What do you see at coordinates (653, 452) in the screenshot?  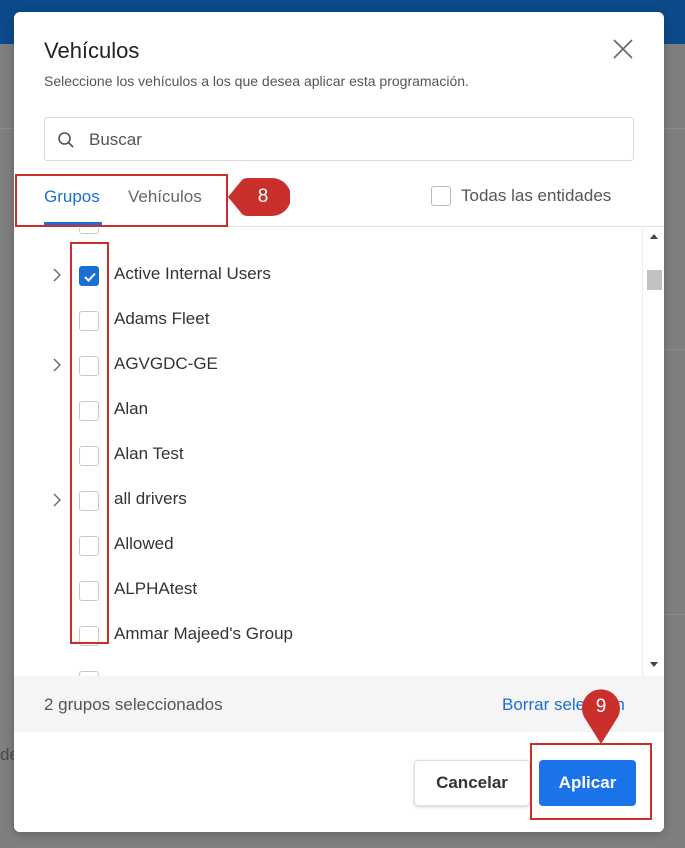 I see `list-scrollbar` at bounding box center [653, 452].